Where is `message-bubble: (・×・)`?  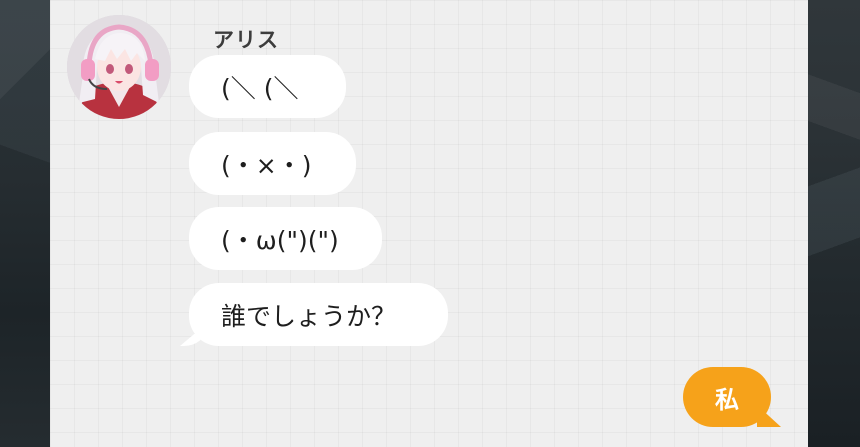 message-bubble: (・×・) is located at coordinates (272, 163).